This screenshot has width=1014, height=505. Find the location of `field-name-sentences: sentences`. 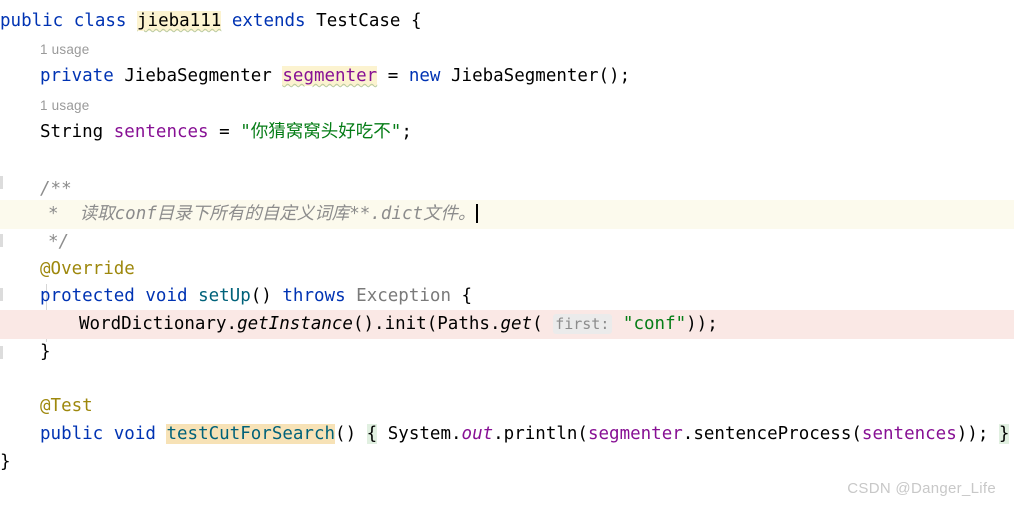

field-name-sentences: sentences is located at coordinates (161, 132).